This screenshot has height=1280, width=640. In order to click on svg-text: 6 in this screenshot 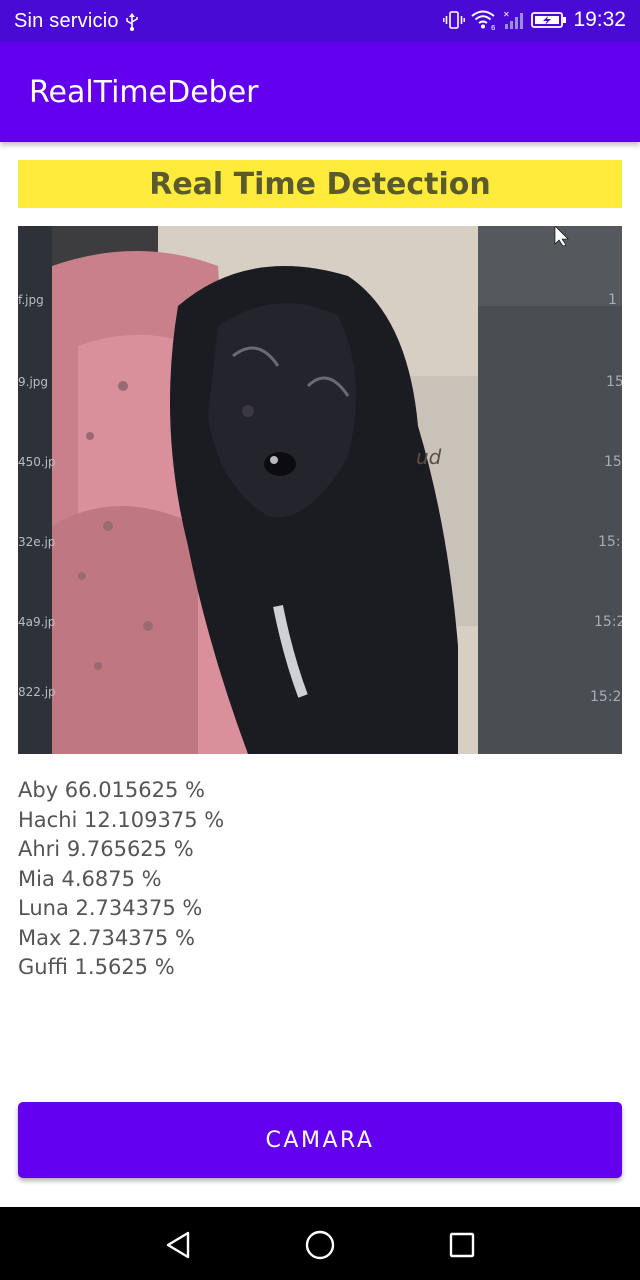, I will do `click(493, 27)`.